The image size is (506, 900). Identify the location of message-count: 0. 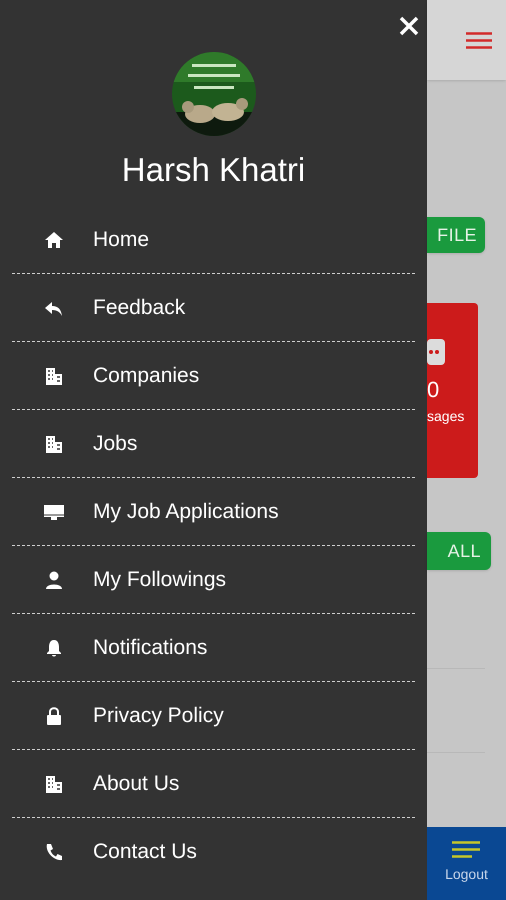
(433, 390).